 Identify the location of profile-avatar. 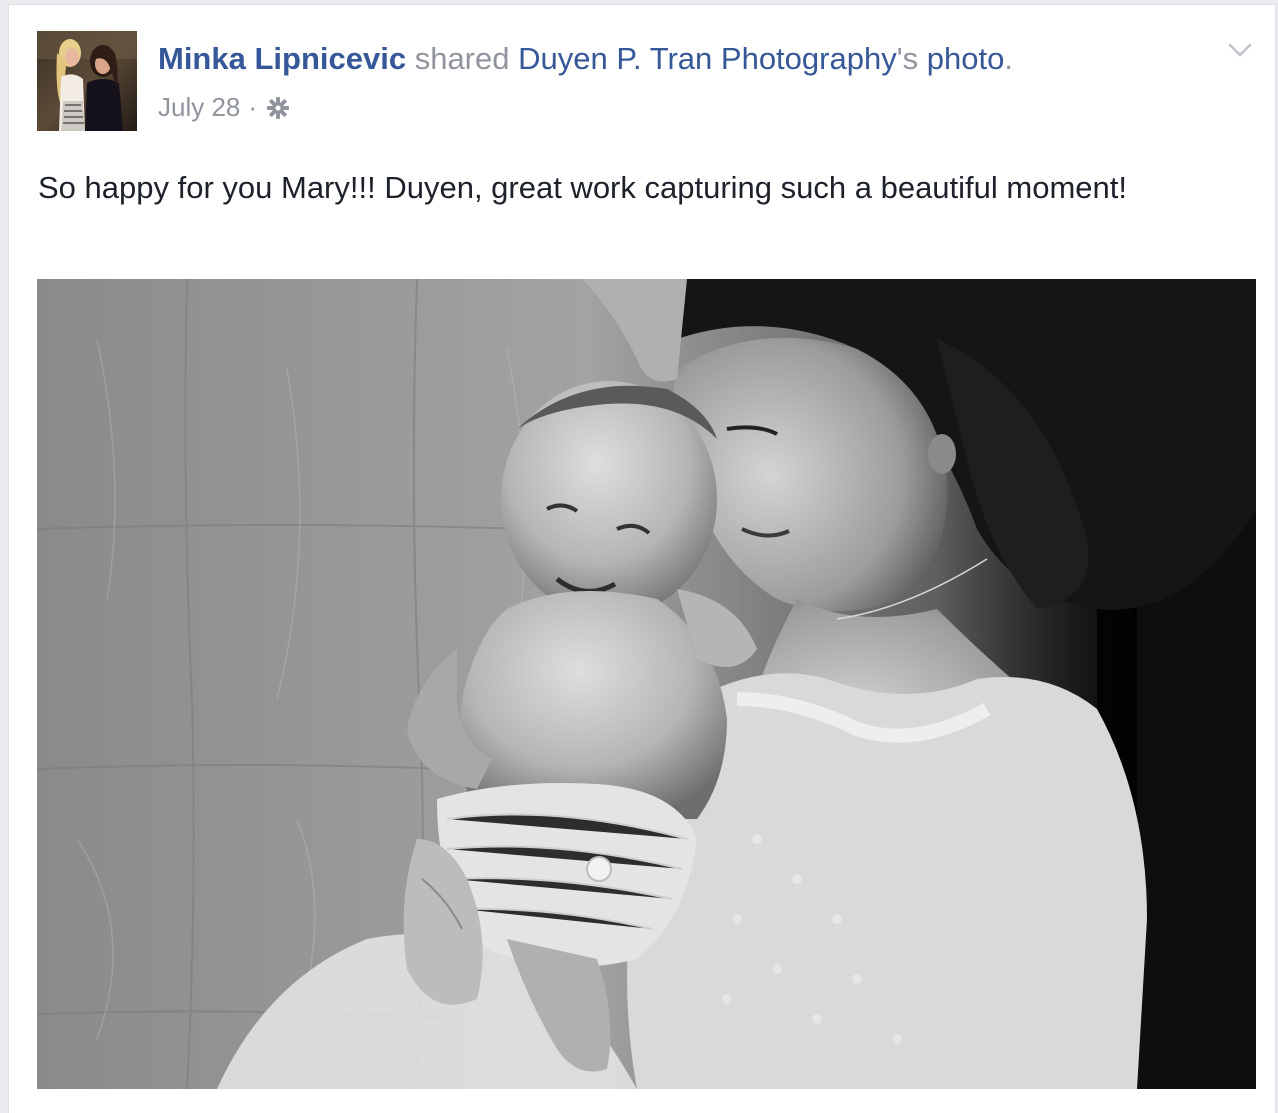
(87, 81).